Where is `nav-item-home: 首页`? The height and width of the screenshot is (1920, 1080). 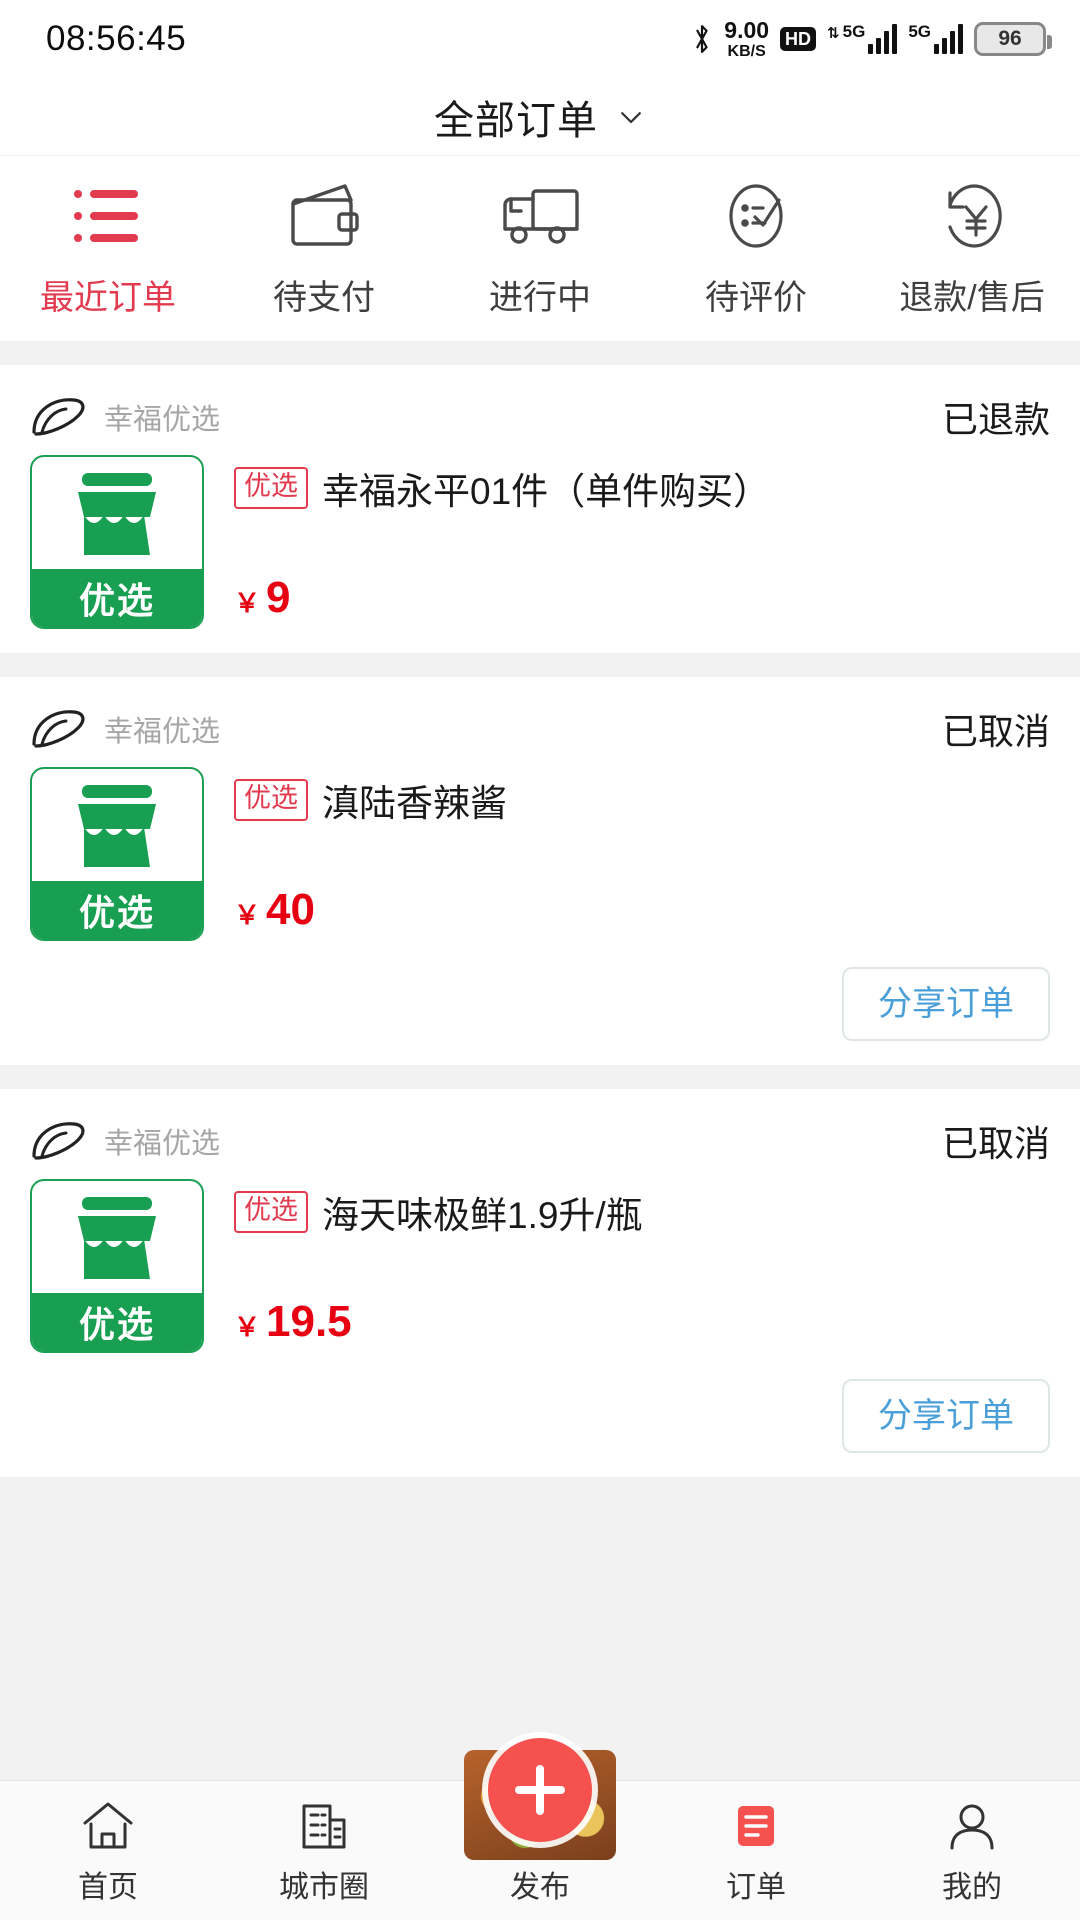
nav-item-home: 首页 is located at coordinates (108, 1850).